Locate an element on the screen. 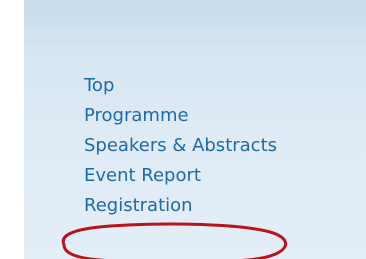  nav-item-programme: Programme is located at coordinates (180, 116).